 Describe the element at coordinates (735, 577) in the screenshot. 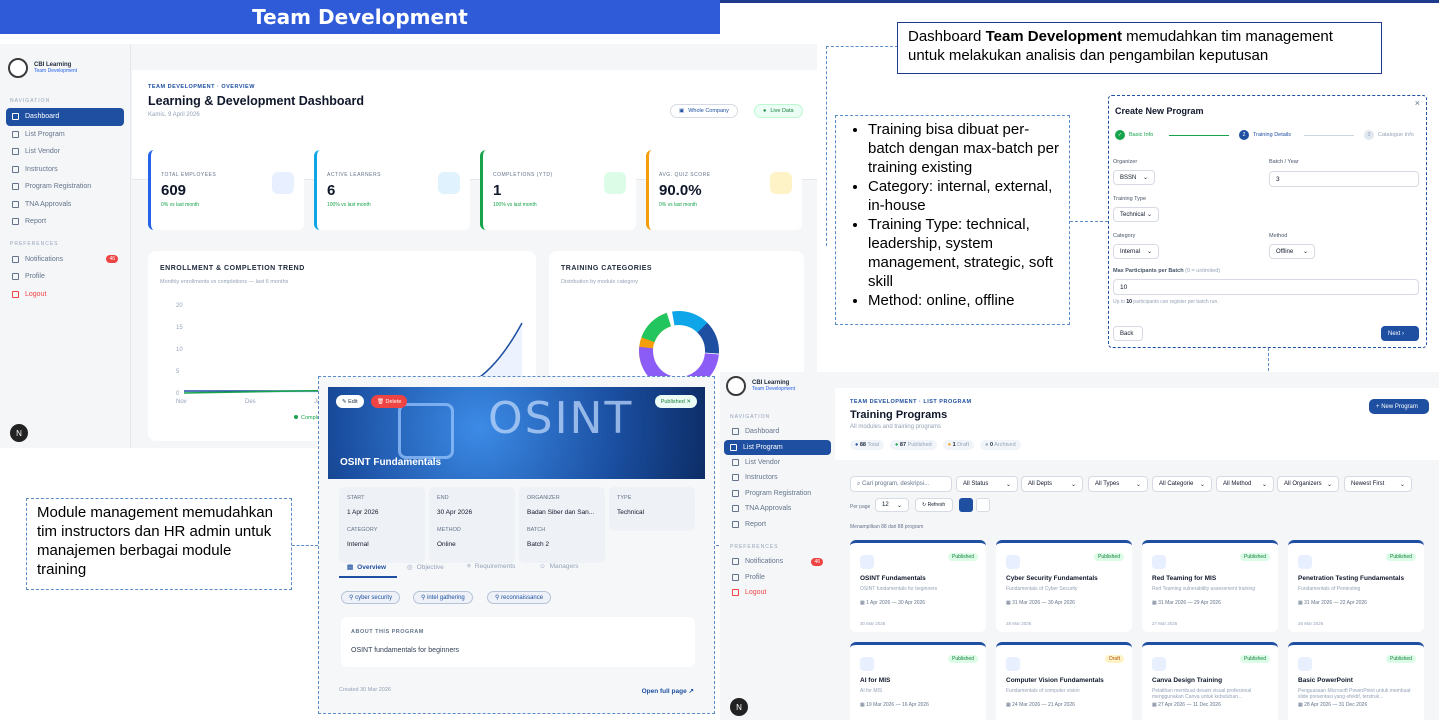

I see `profile-icon` at that location.